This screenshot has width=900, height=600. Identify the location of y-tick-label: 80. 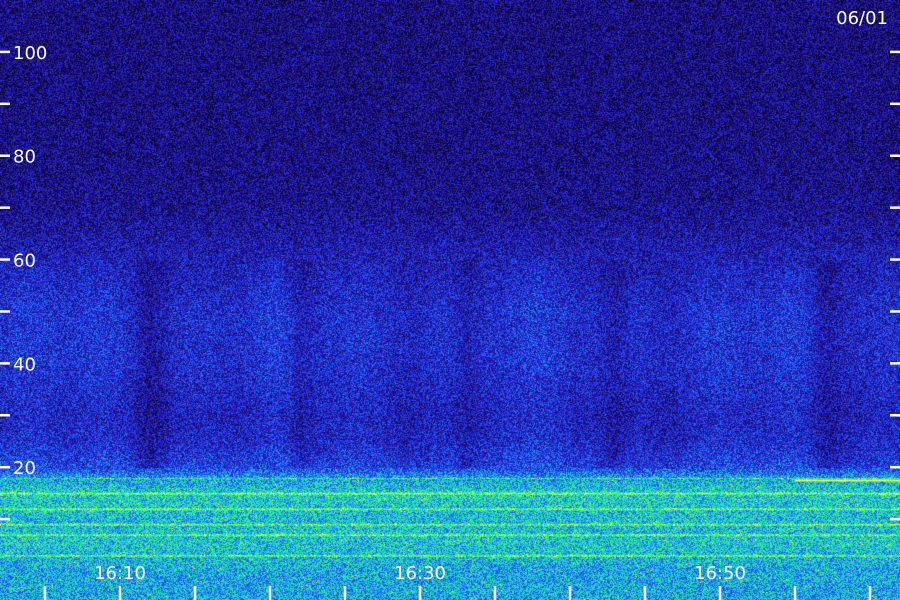
(24, 157).